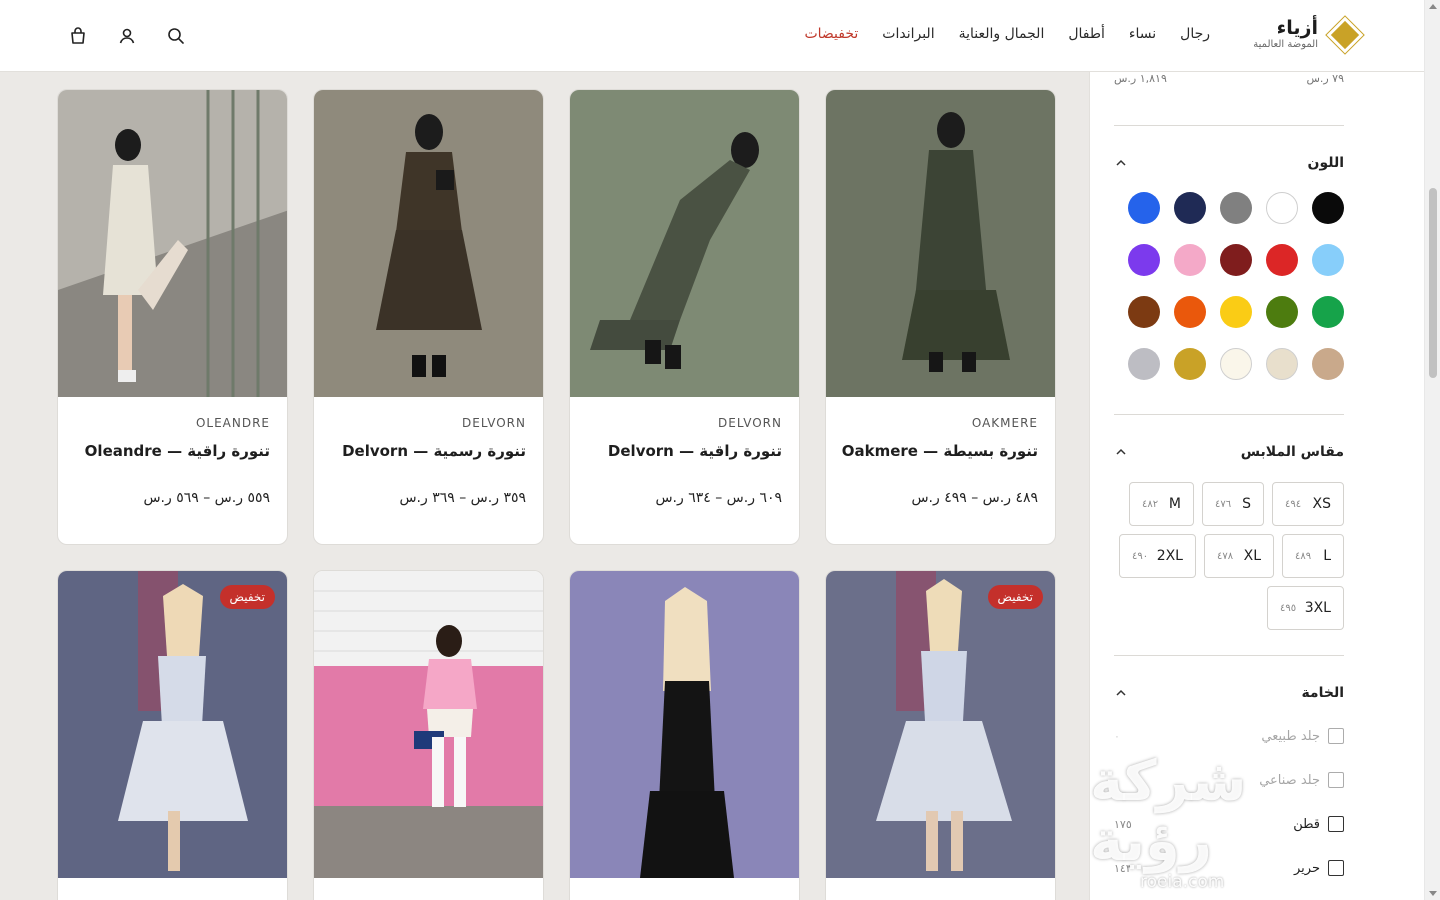 The width and height of the screenshot is (1440, 900). Describe the element at coordinates (1229, 82) in the screenshot. I see `price-range-labels: ٧٩ ر.س ١,٨١٩ ر.س` at that location.